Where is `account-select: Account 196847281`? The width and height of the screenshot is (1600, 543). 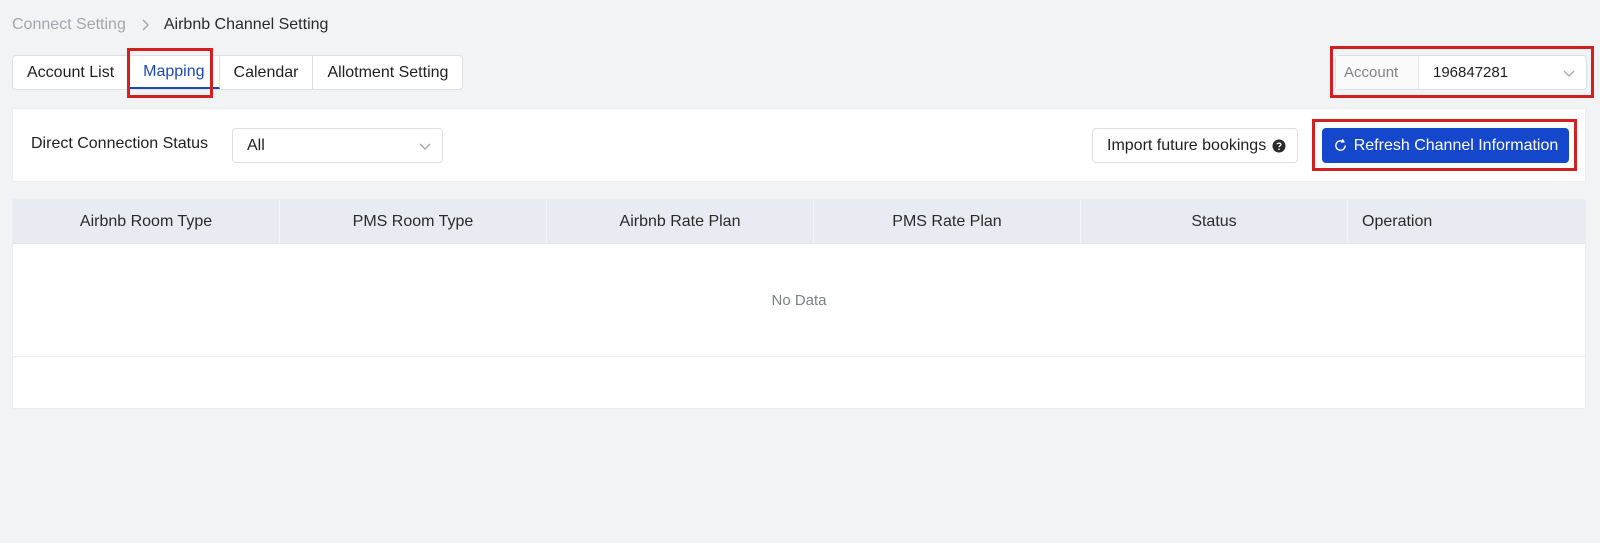 account-select: Account 196847281 is located at coordinates (1461, 72).